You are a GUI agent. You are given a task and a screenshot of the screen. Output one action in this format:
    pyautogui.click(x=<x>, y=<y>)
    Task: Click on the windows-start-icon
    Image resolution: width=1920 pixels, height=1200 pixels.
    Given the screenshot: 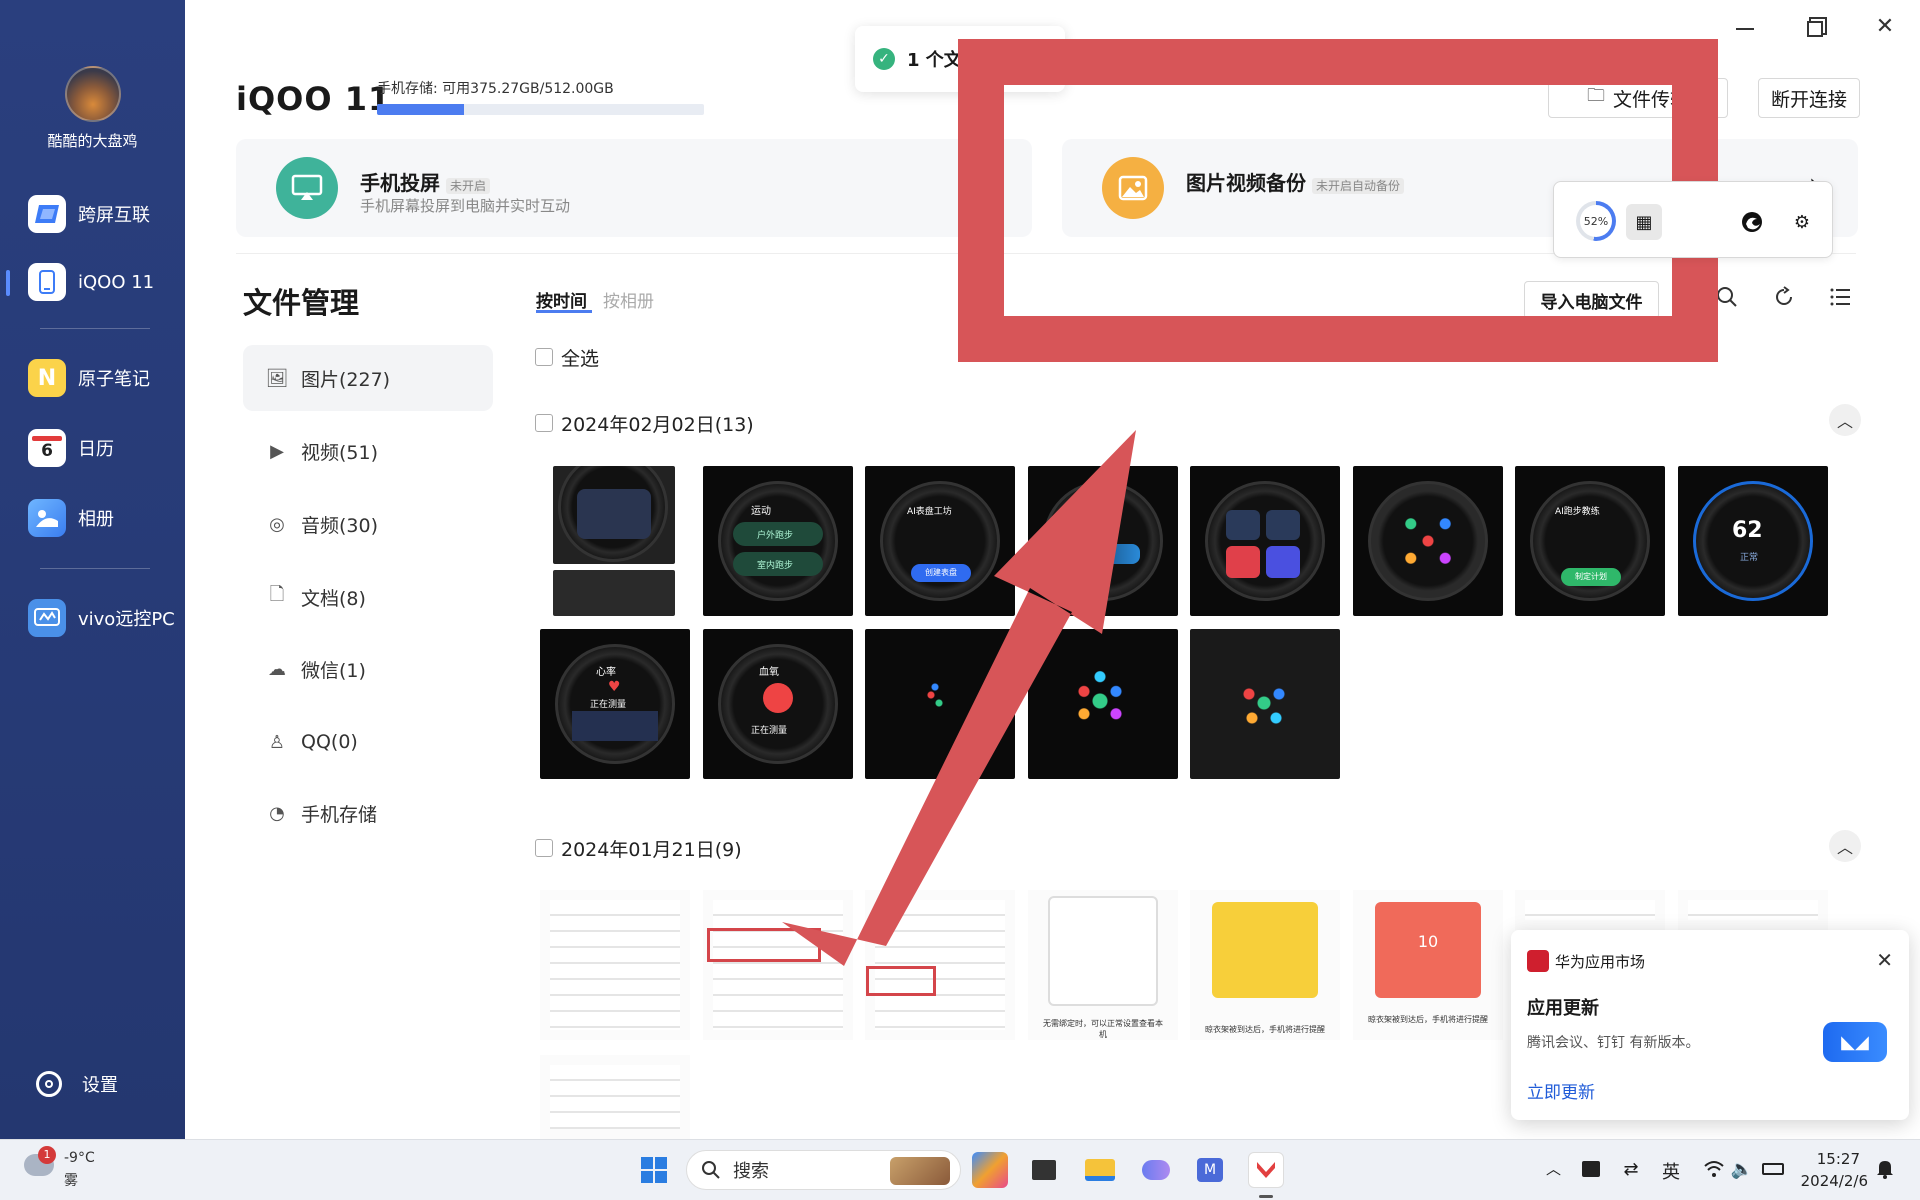 What is the action you would take?
    pyautogui.click(x=654, y=1170)
    